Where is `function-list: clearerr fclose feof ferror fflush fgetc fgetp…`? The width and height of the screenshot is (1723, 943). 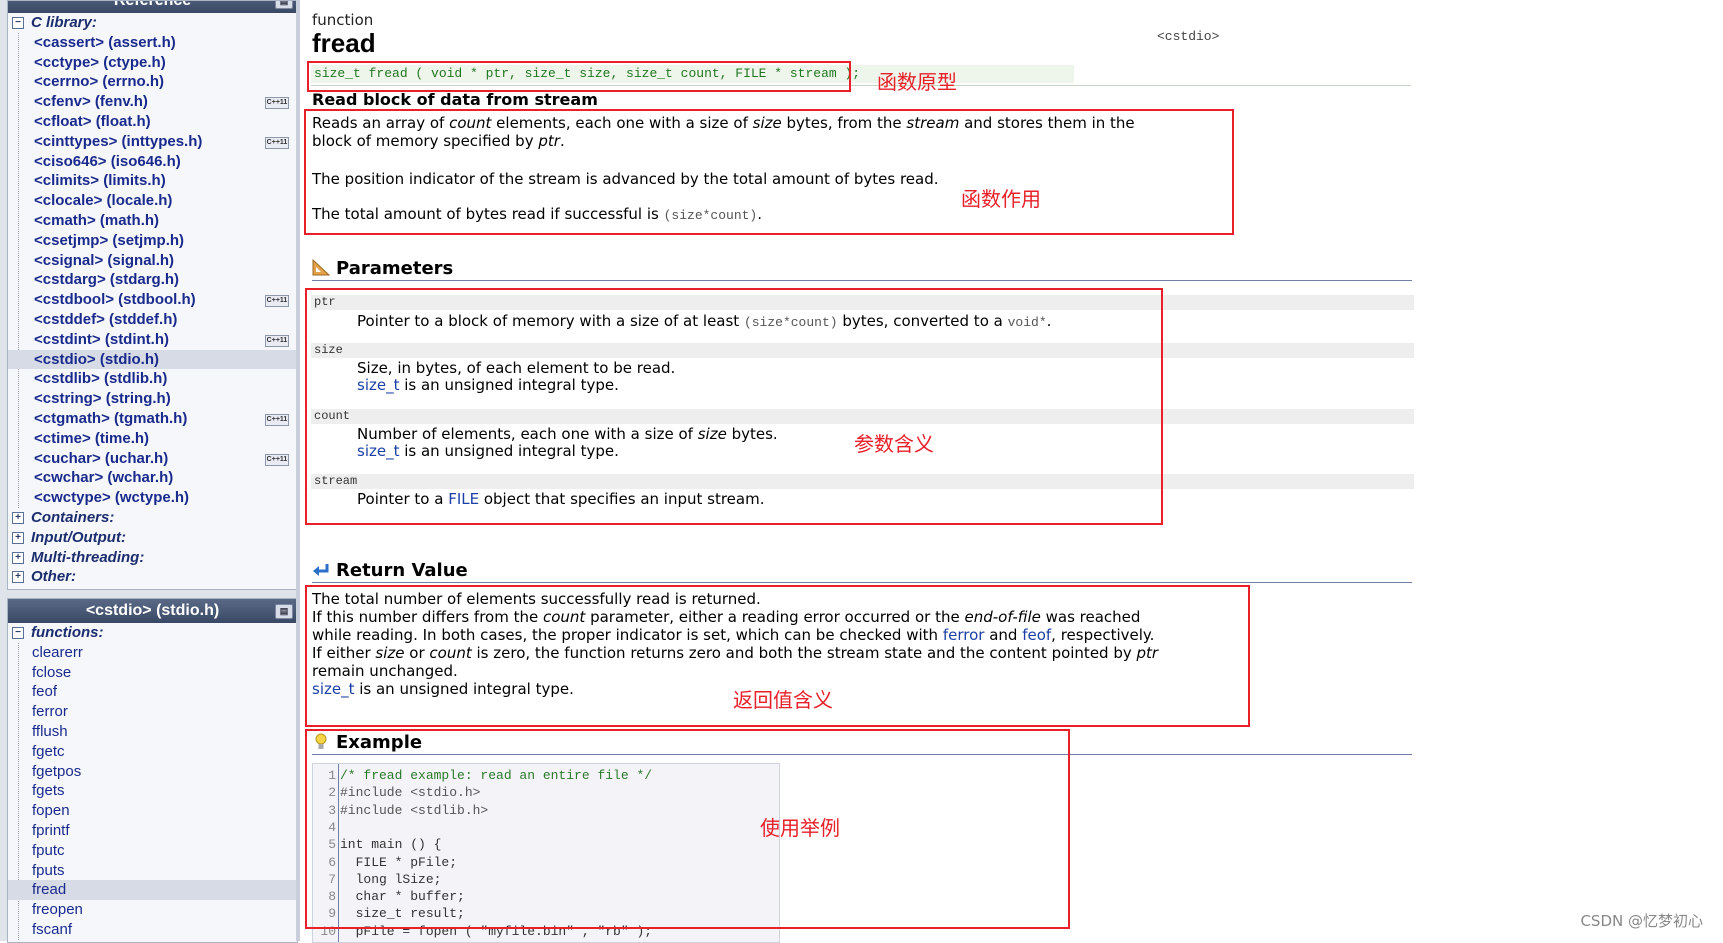 function-list: clearerr fclose feof ferror fflush fgetc fgetp… is located at coordinates (152, 791).